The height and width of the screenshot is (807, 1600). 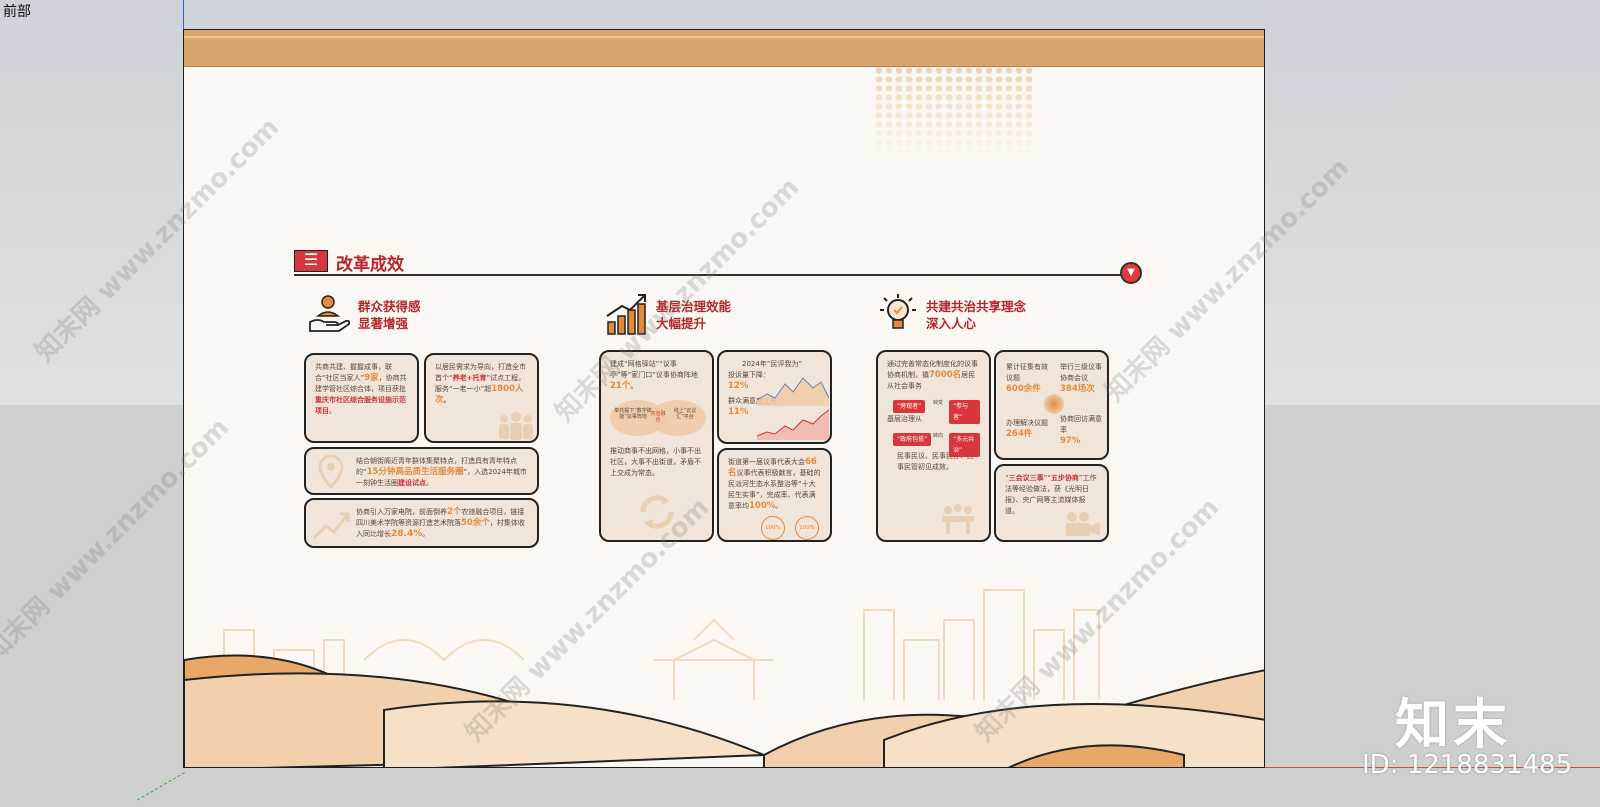 What do you see at coordinates (793, 408) in the screenshot?
I see `trend-sparkline` at bounding box center [793, 408].